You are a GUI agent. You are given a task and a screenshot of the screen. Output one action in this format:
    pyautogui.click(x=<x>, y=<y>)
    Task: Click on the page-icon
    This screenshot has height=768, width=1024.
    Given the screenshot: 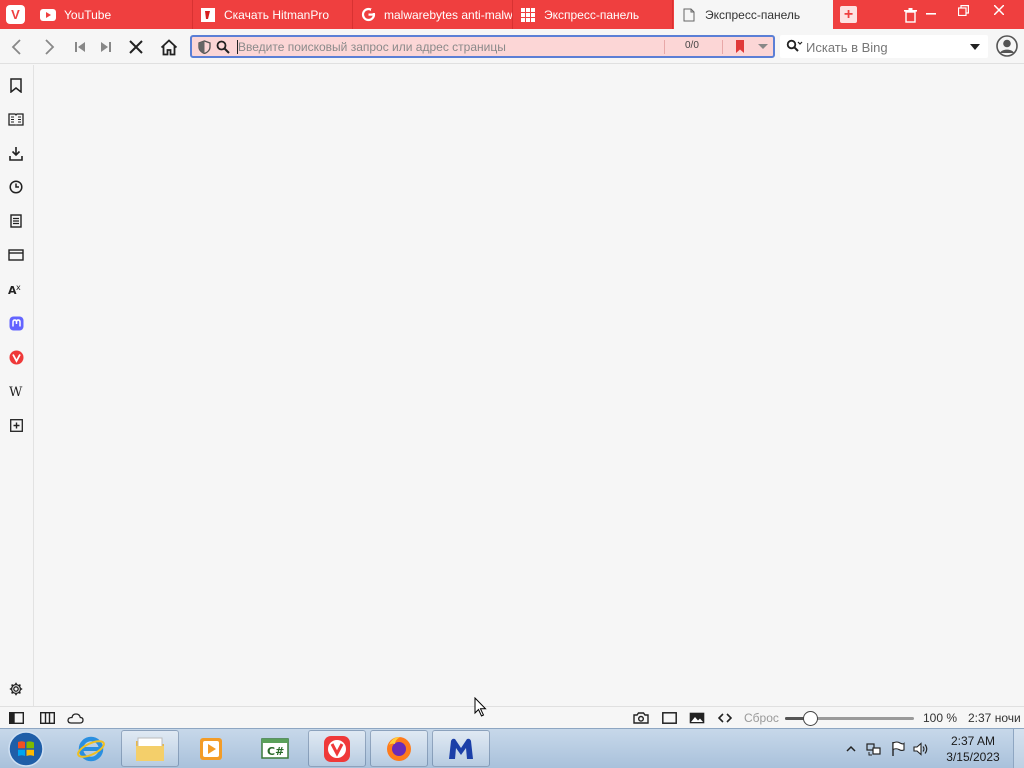 What is the action you would take?
    pyautogui.click(x=689, y=15)
    